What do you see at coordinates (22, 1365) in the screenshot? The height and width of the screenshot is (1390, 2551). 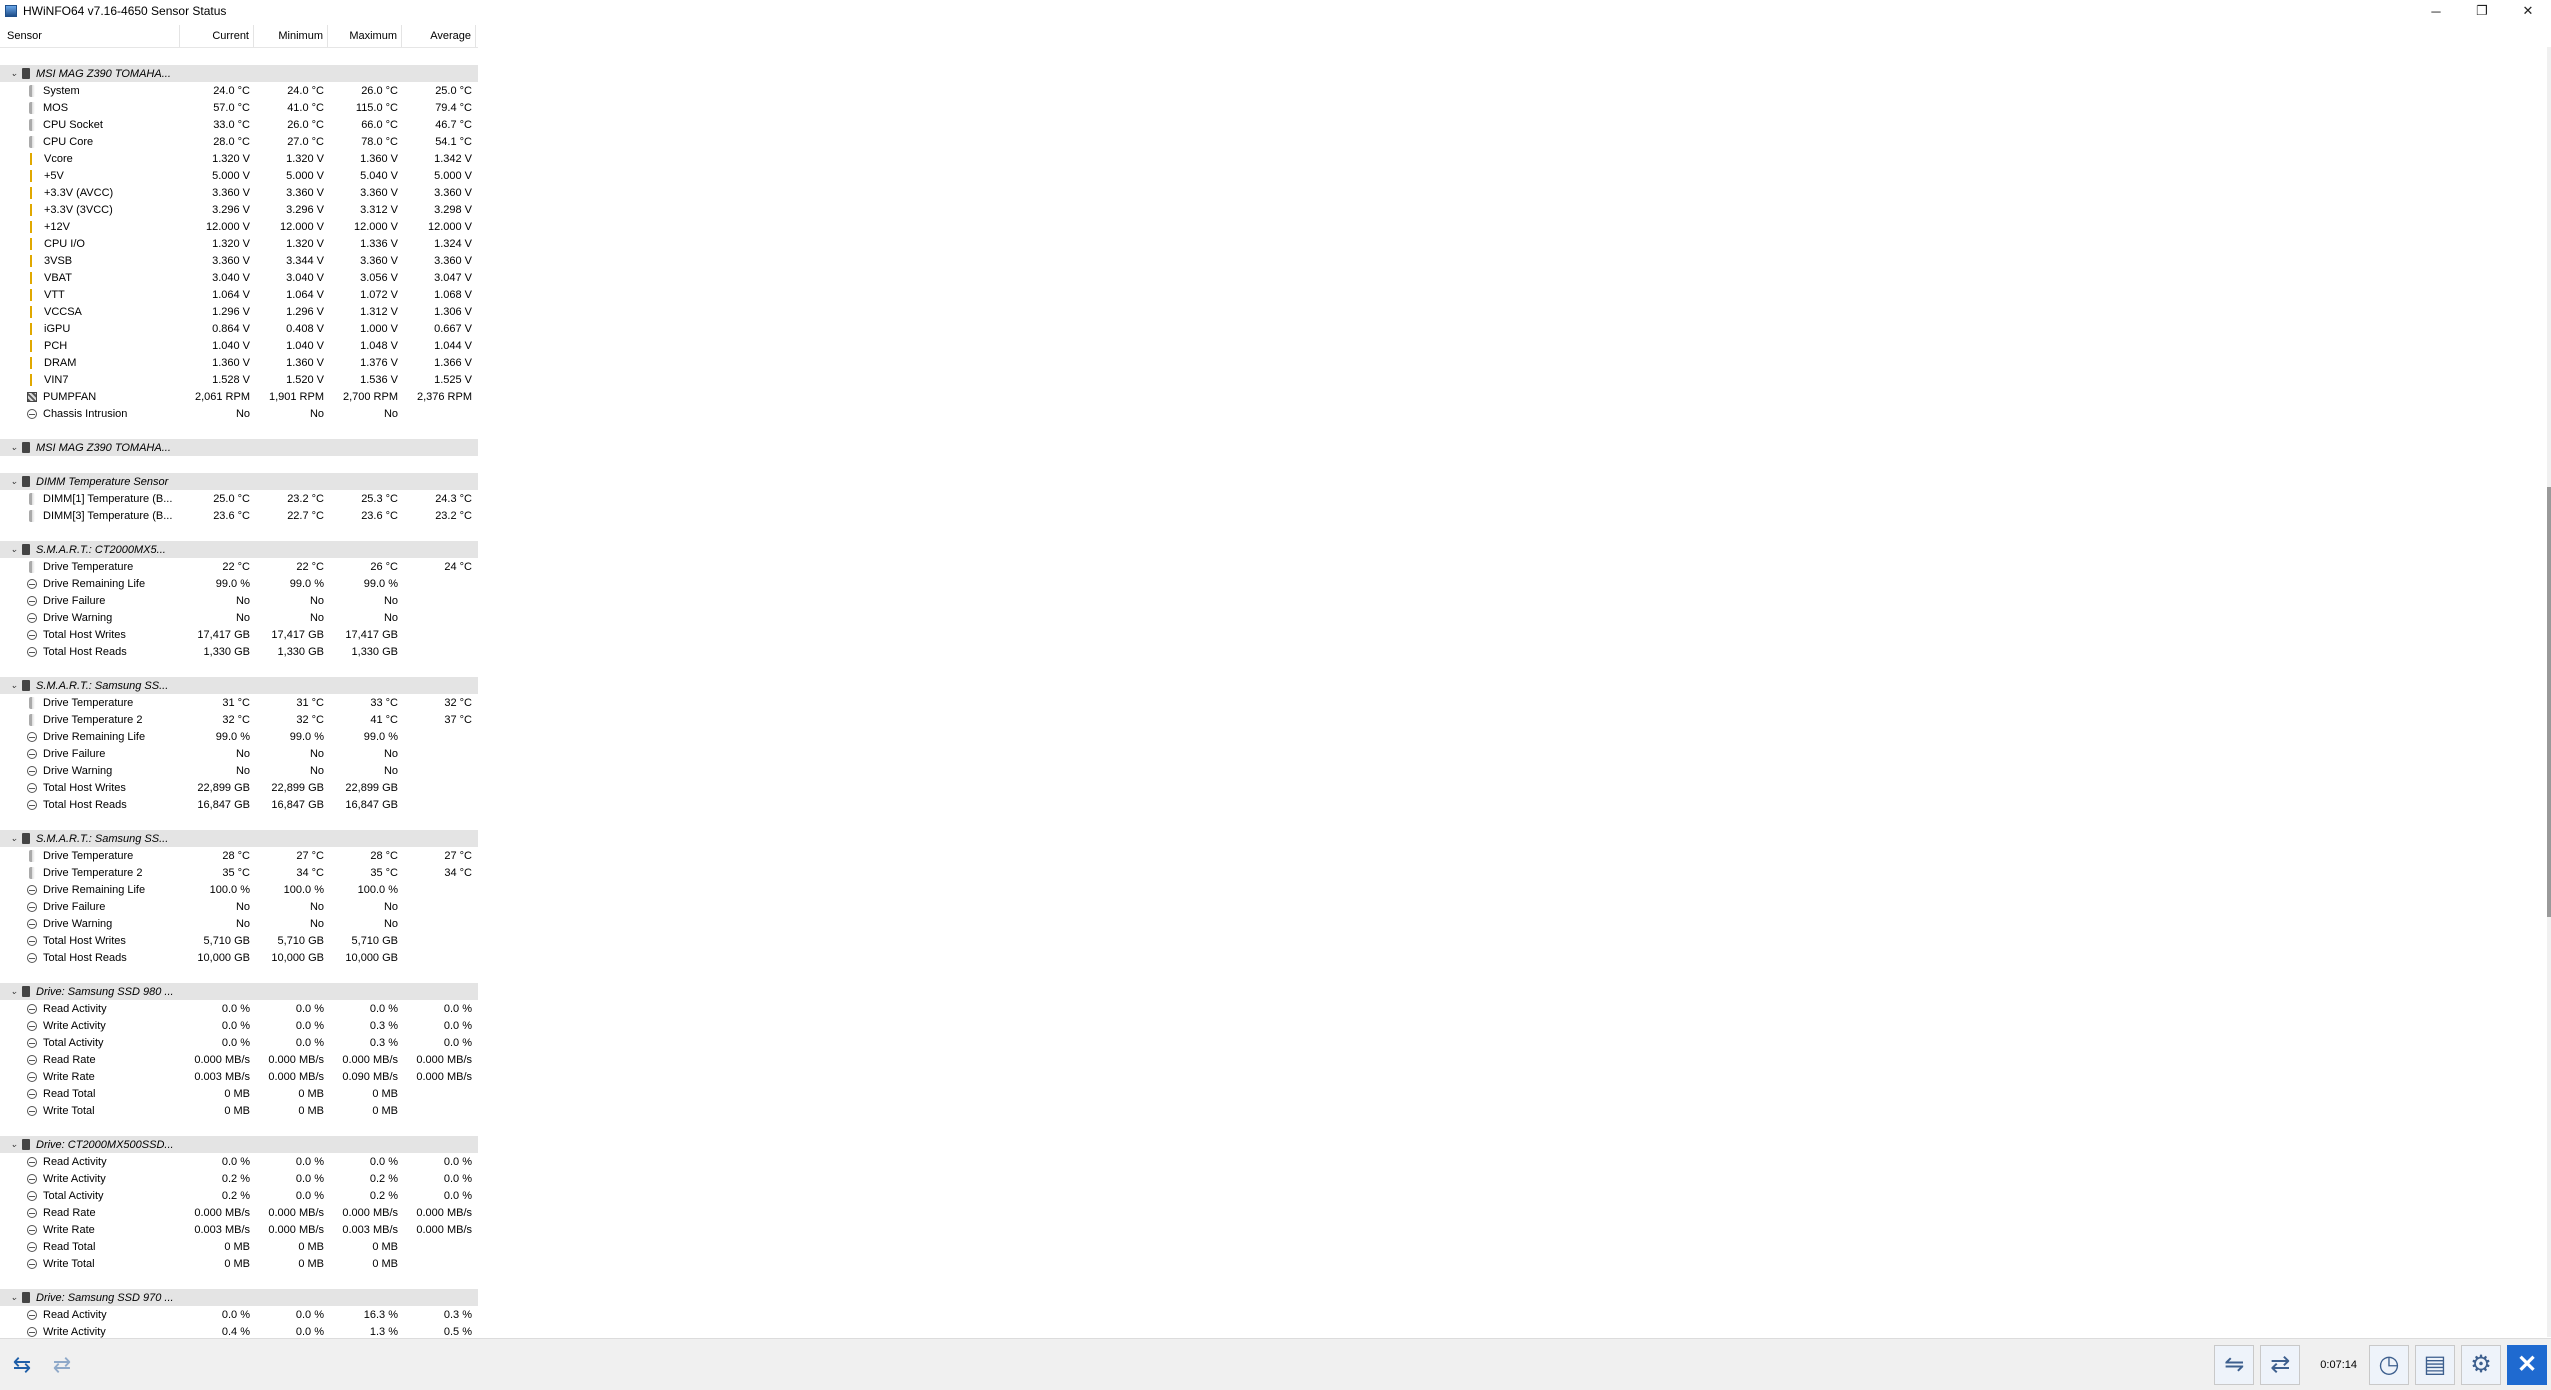 I see `expand-collapse-button: ⇆` at bounding box center [22, 1365].